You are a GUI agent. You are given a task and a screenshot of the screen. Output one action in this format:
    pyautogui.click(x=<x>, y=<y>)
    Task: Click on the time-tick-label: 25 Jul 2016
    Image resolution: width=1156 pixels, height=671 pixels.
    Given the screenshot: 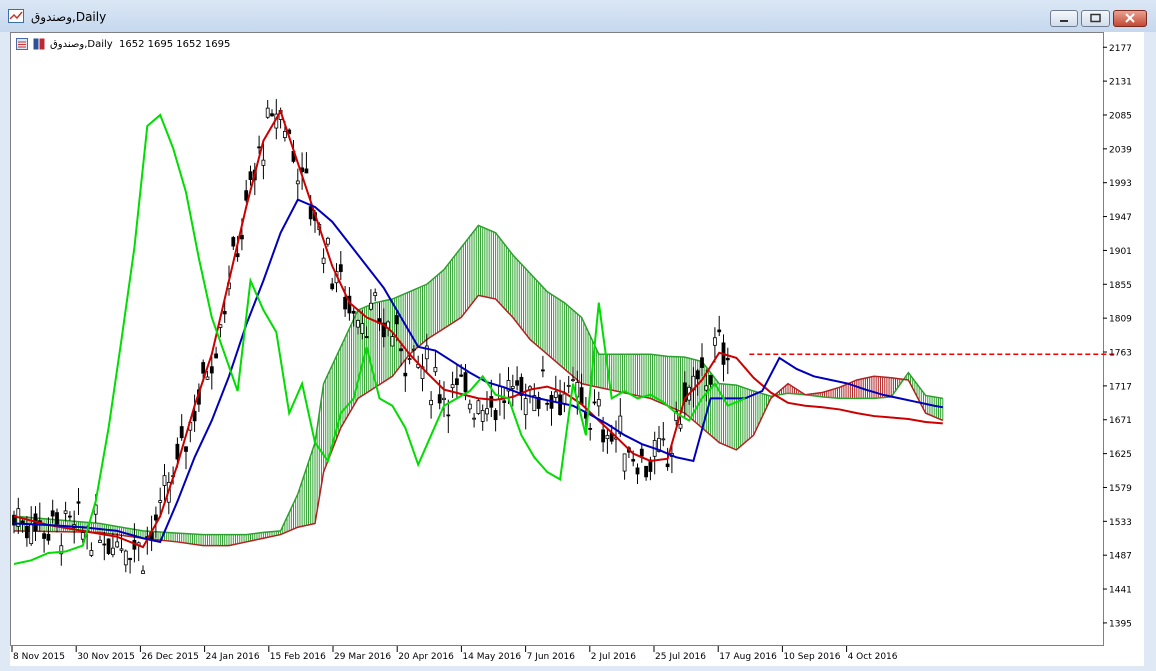 What is the action you would take?
    pyautogui.click(x=680, y=657)
    